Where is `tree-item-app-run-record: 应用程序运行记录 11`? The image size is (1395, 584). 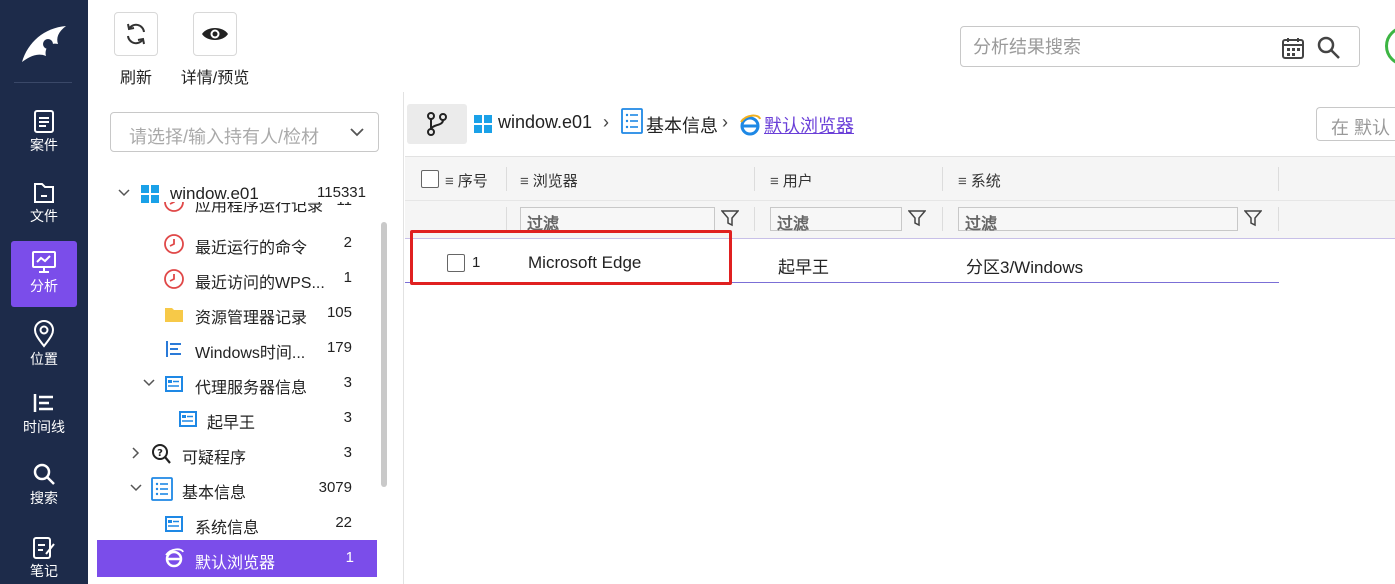 tree-item-app-run-record: 应用程序运行记录 11 is located at coordinates (233, 210).